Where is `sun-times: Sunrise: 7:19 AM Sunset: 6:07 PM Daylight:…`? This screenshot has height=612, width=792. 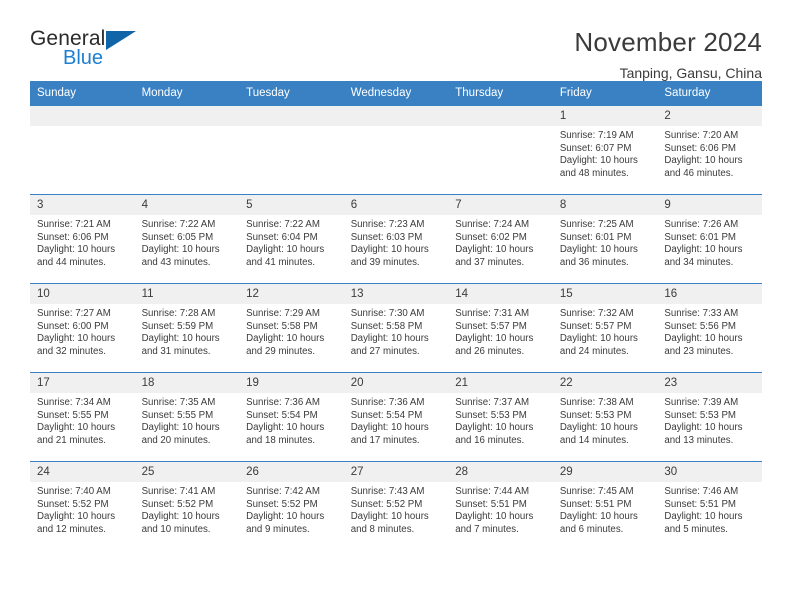 sun-times: Sunrise: 7:19 AM Sunset: 6:07 PM Daylight:… is located at coordinates (605, 153).